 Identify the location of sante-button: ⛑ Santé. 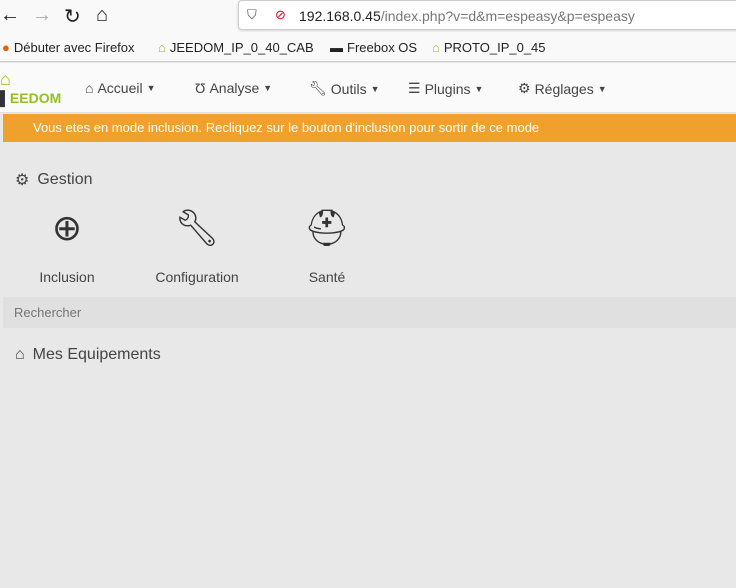
(327, 246).